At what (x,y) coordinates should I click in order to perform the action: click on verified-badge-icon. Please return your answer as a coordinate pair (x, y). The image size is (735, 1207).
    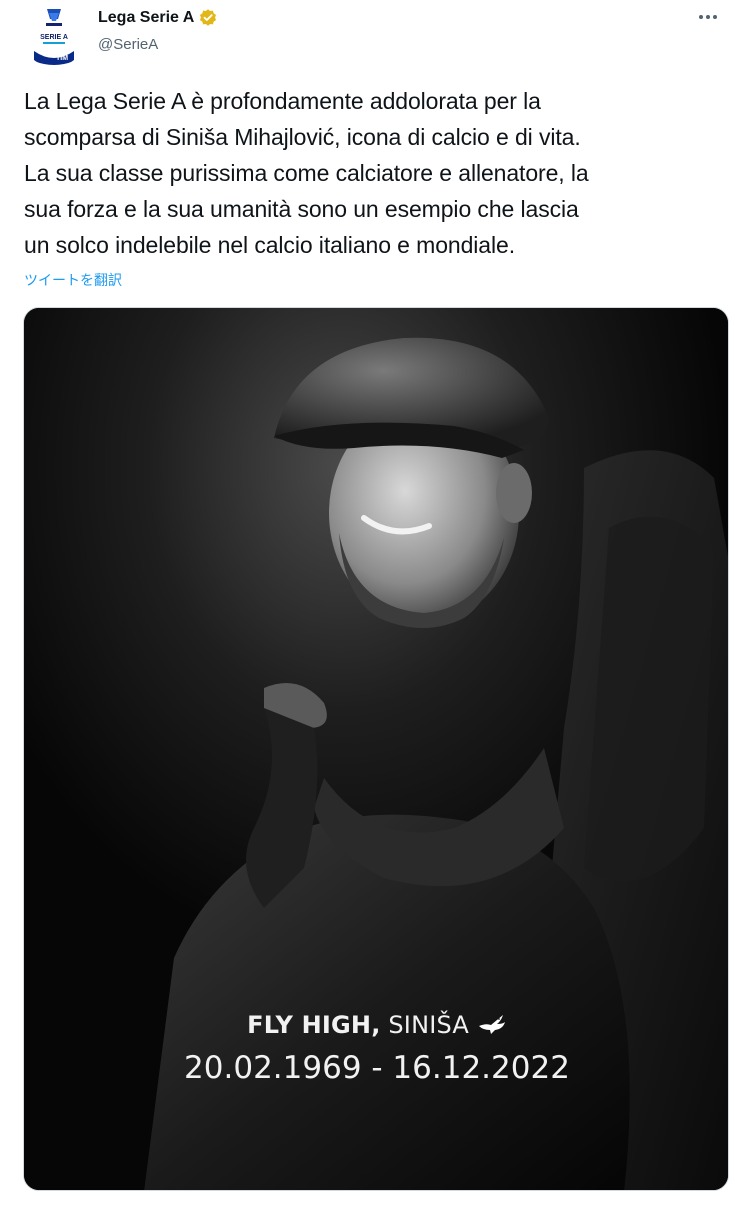
    Looking at the image, I should click on (208, 18).